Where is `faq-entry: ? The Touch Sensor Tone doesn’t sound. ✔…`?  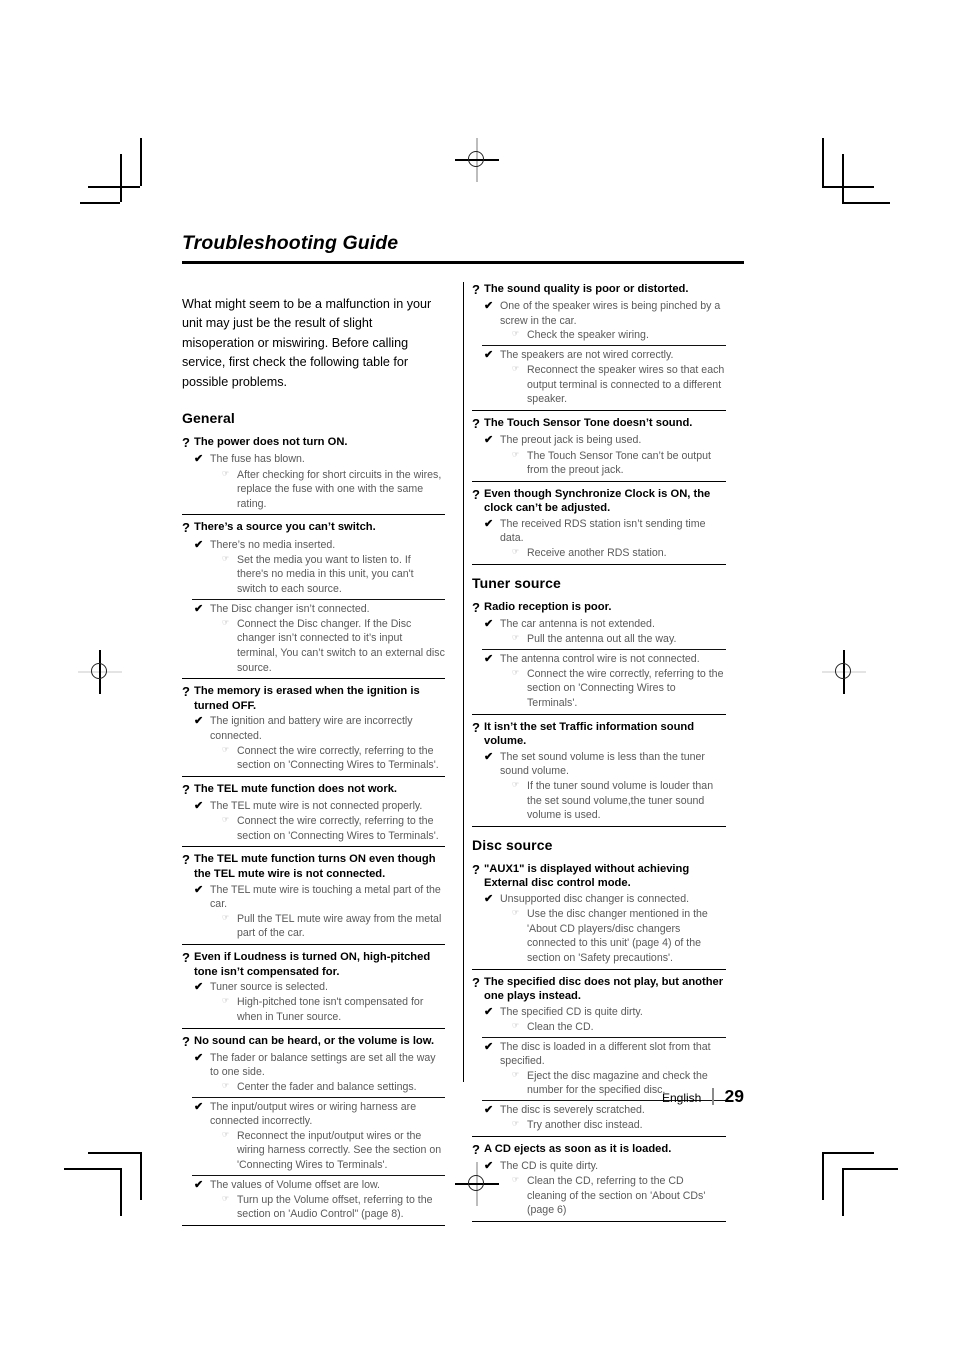
faq-entry: ? The Touch Sensor Tone doesn’t sound. ✔… is located at coordinates (599, 447).